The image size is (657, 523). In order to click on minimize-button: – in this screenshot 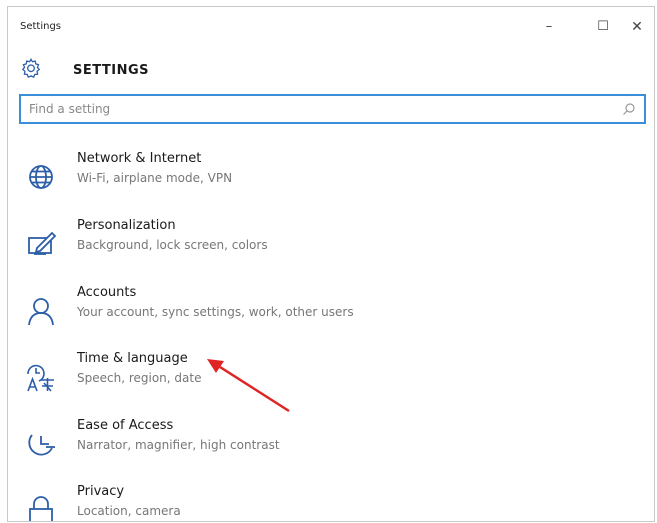, I will do `click(549, 27)`.